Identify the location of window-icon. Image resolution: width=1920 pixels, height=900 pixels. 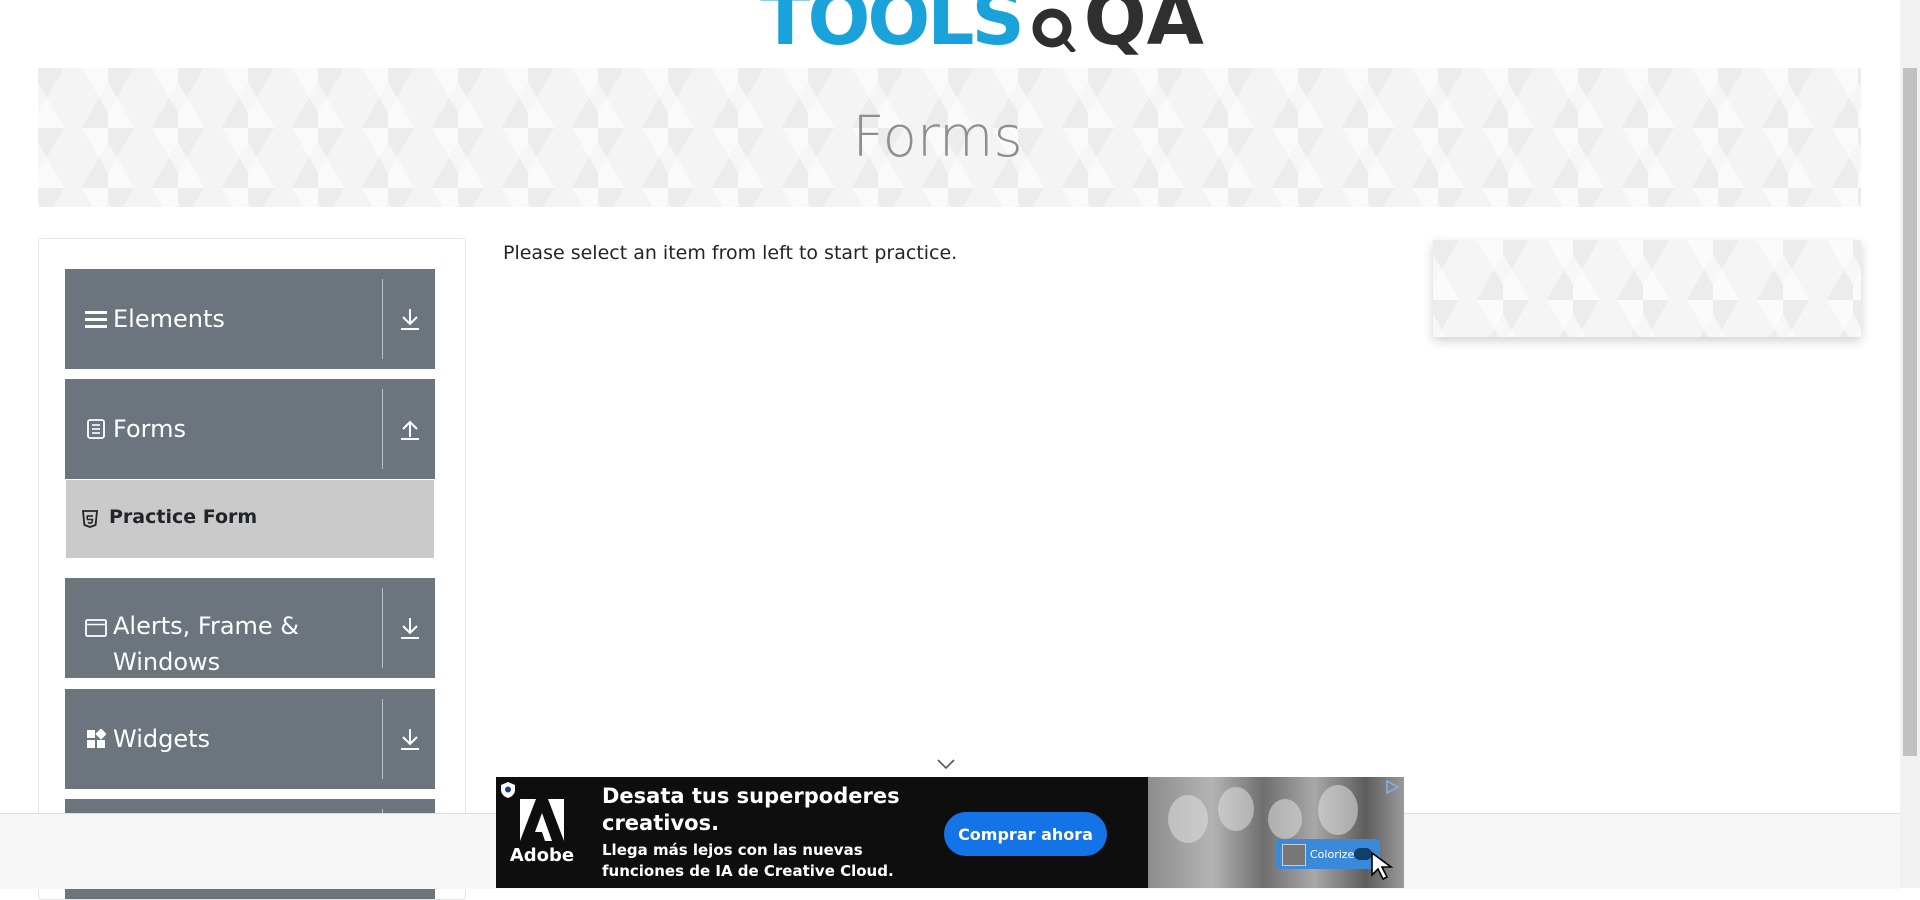
(96, 628).